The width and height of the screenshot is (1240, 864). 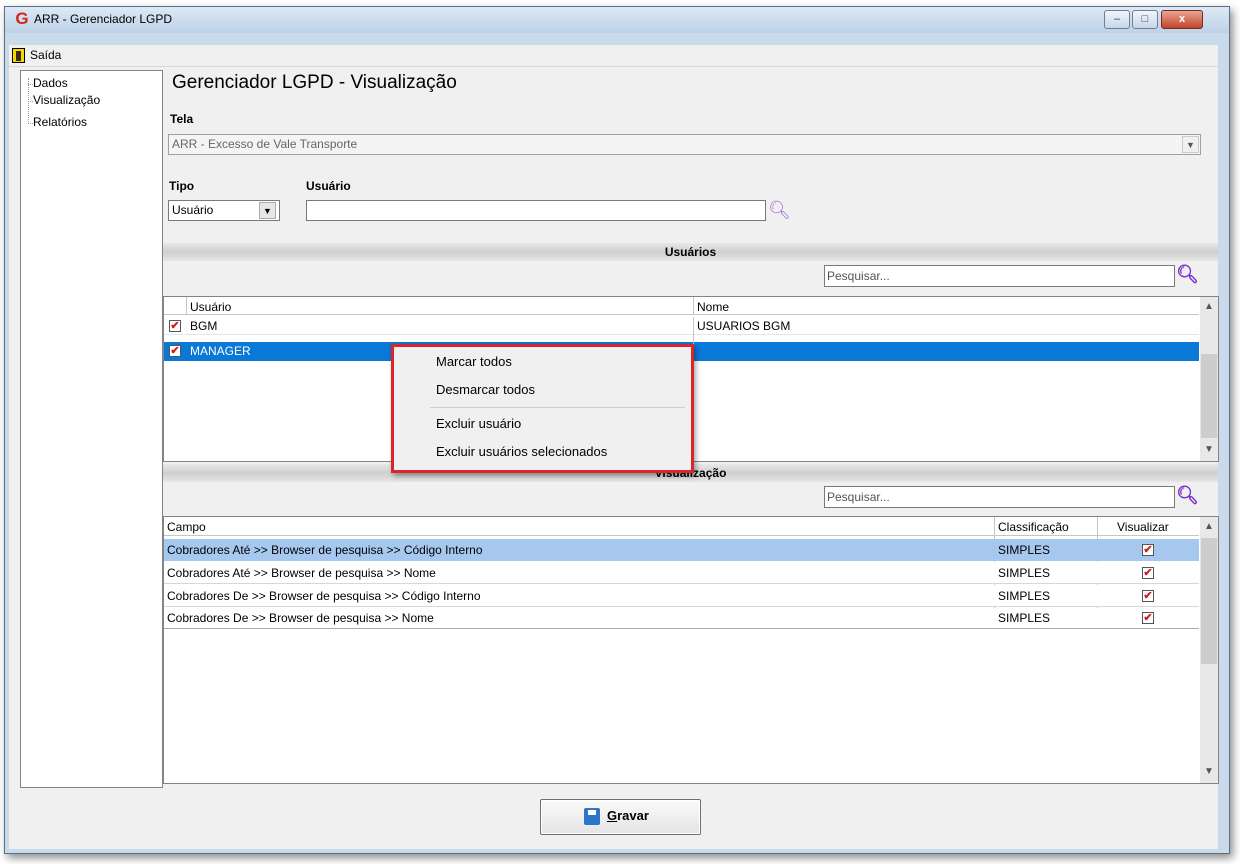 What do you see at coordinates (1117, 19) in the screenshot?
I see `minimize-button: –` at bounding box center [1117, 19].